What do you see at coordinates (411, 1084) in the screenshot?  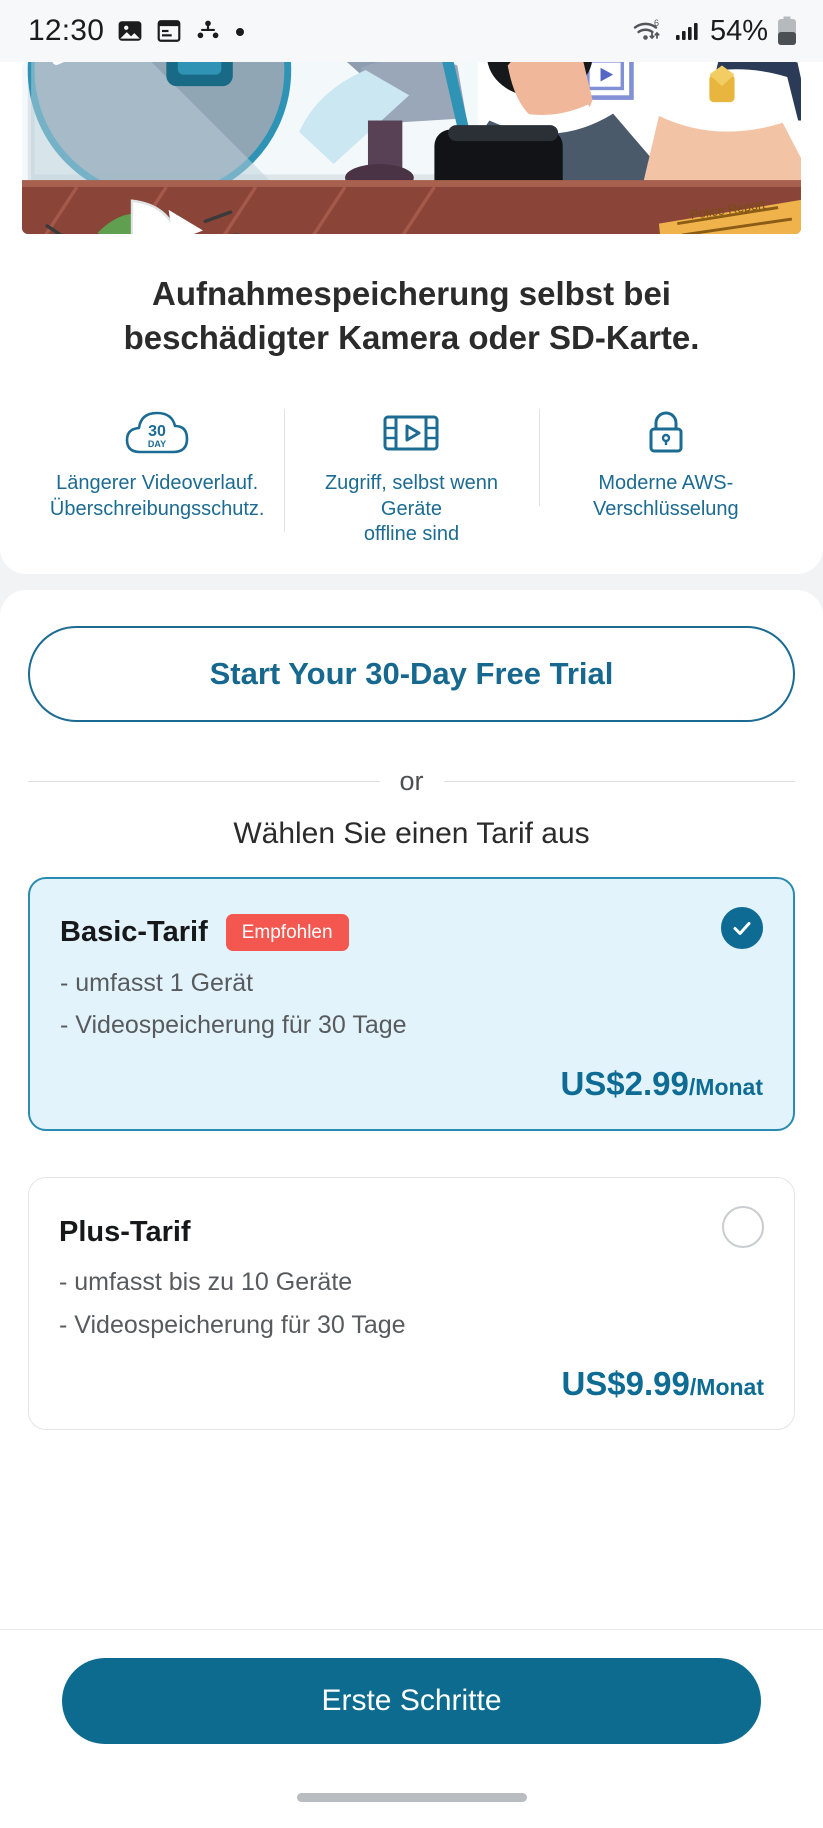 I see `plan-price-row-basic: US$2.99/Monat` at bounding box center [411, 1084].